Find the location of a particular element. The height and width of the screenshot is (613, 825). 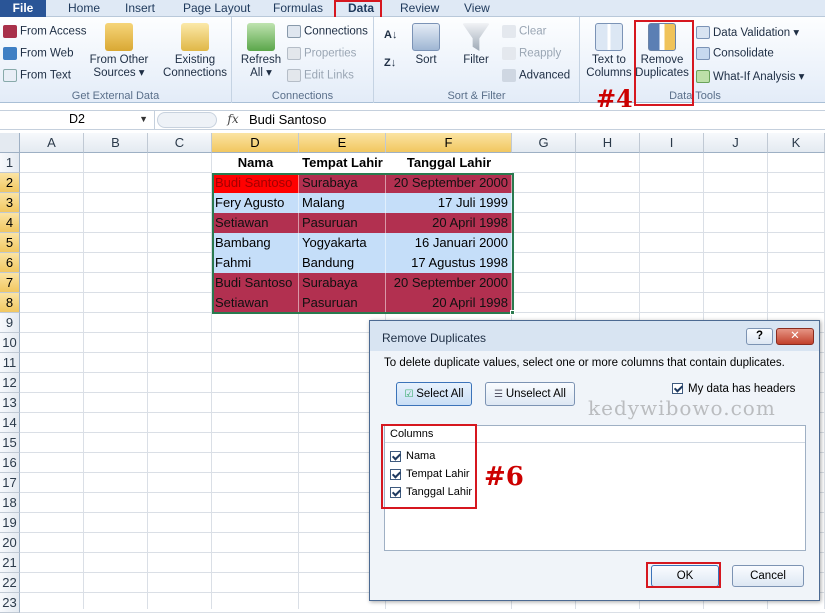

row-header-10: 10 is located at coordinates (10, 343).